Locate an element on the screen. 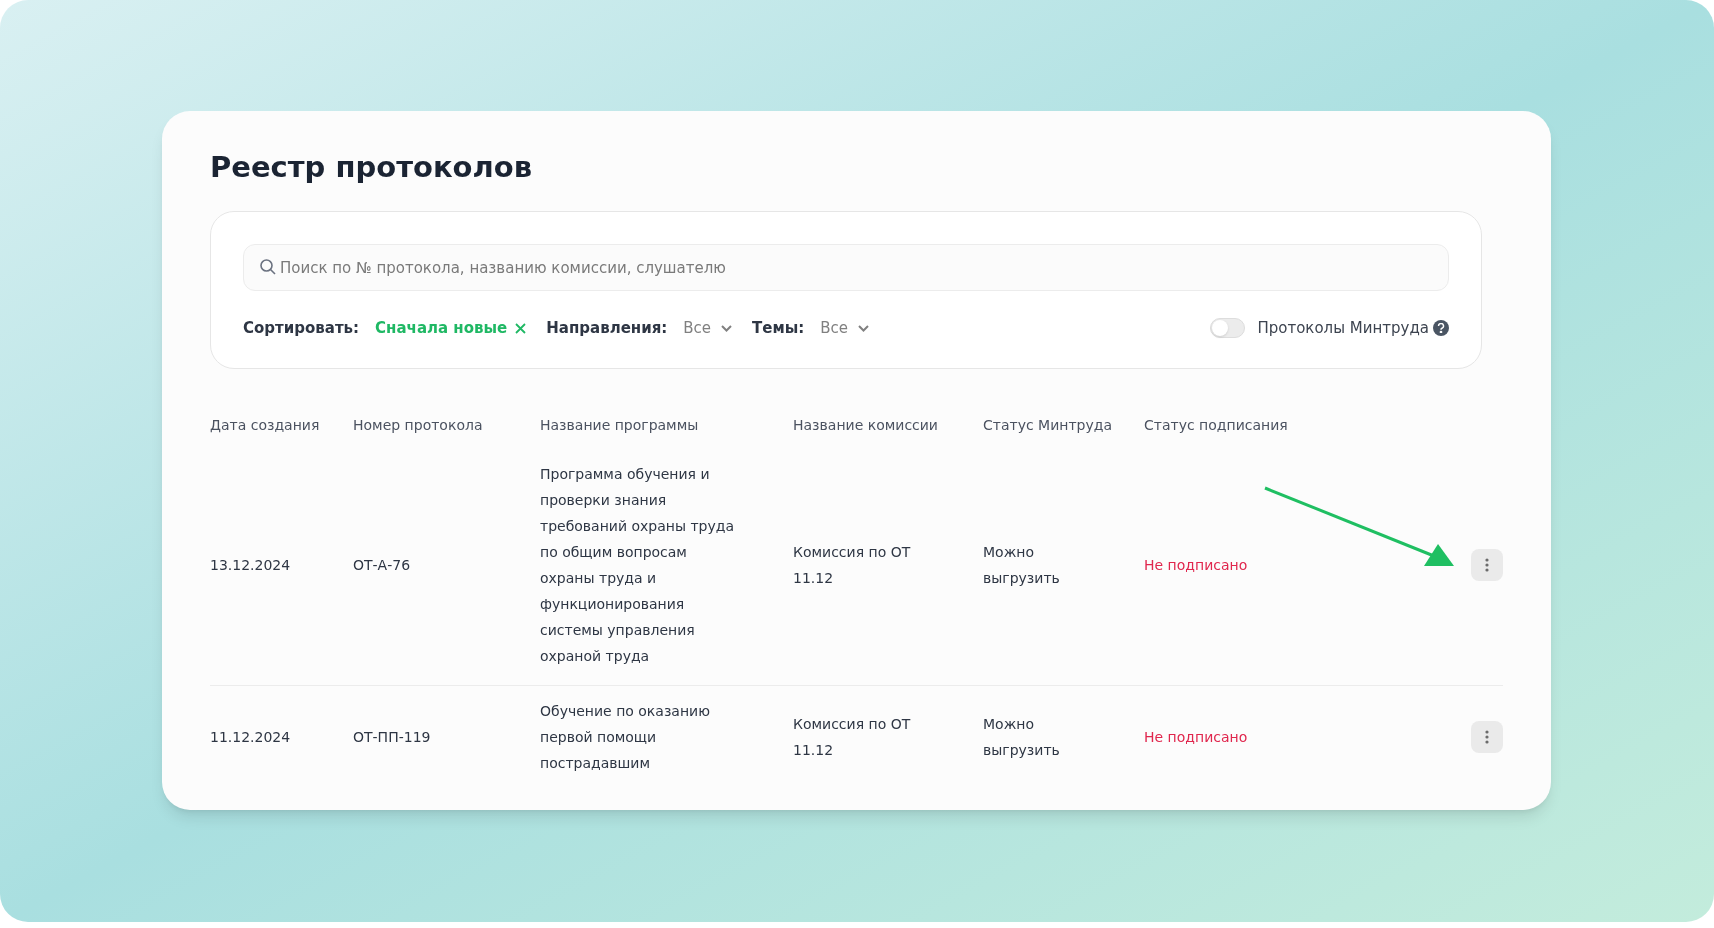 The image size is (1714, 928). page-title: Реестр протоколов is located at coordinates (372, 167).